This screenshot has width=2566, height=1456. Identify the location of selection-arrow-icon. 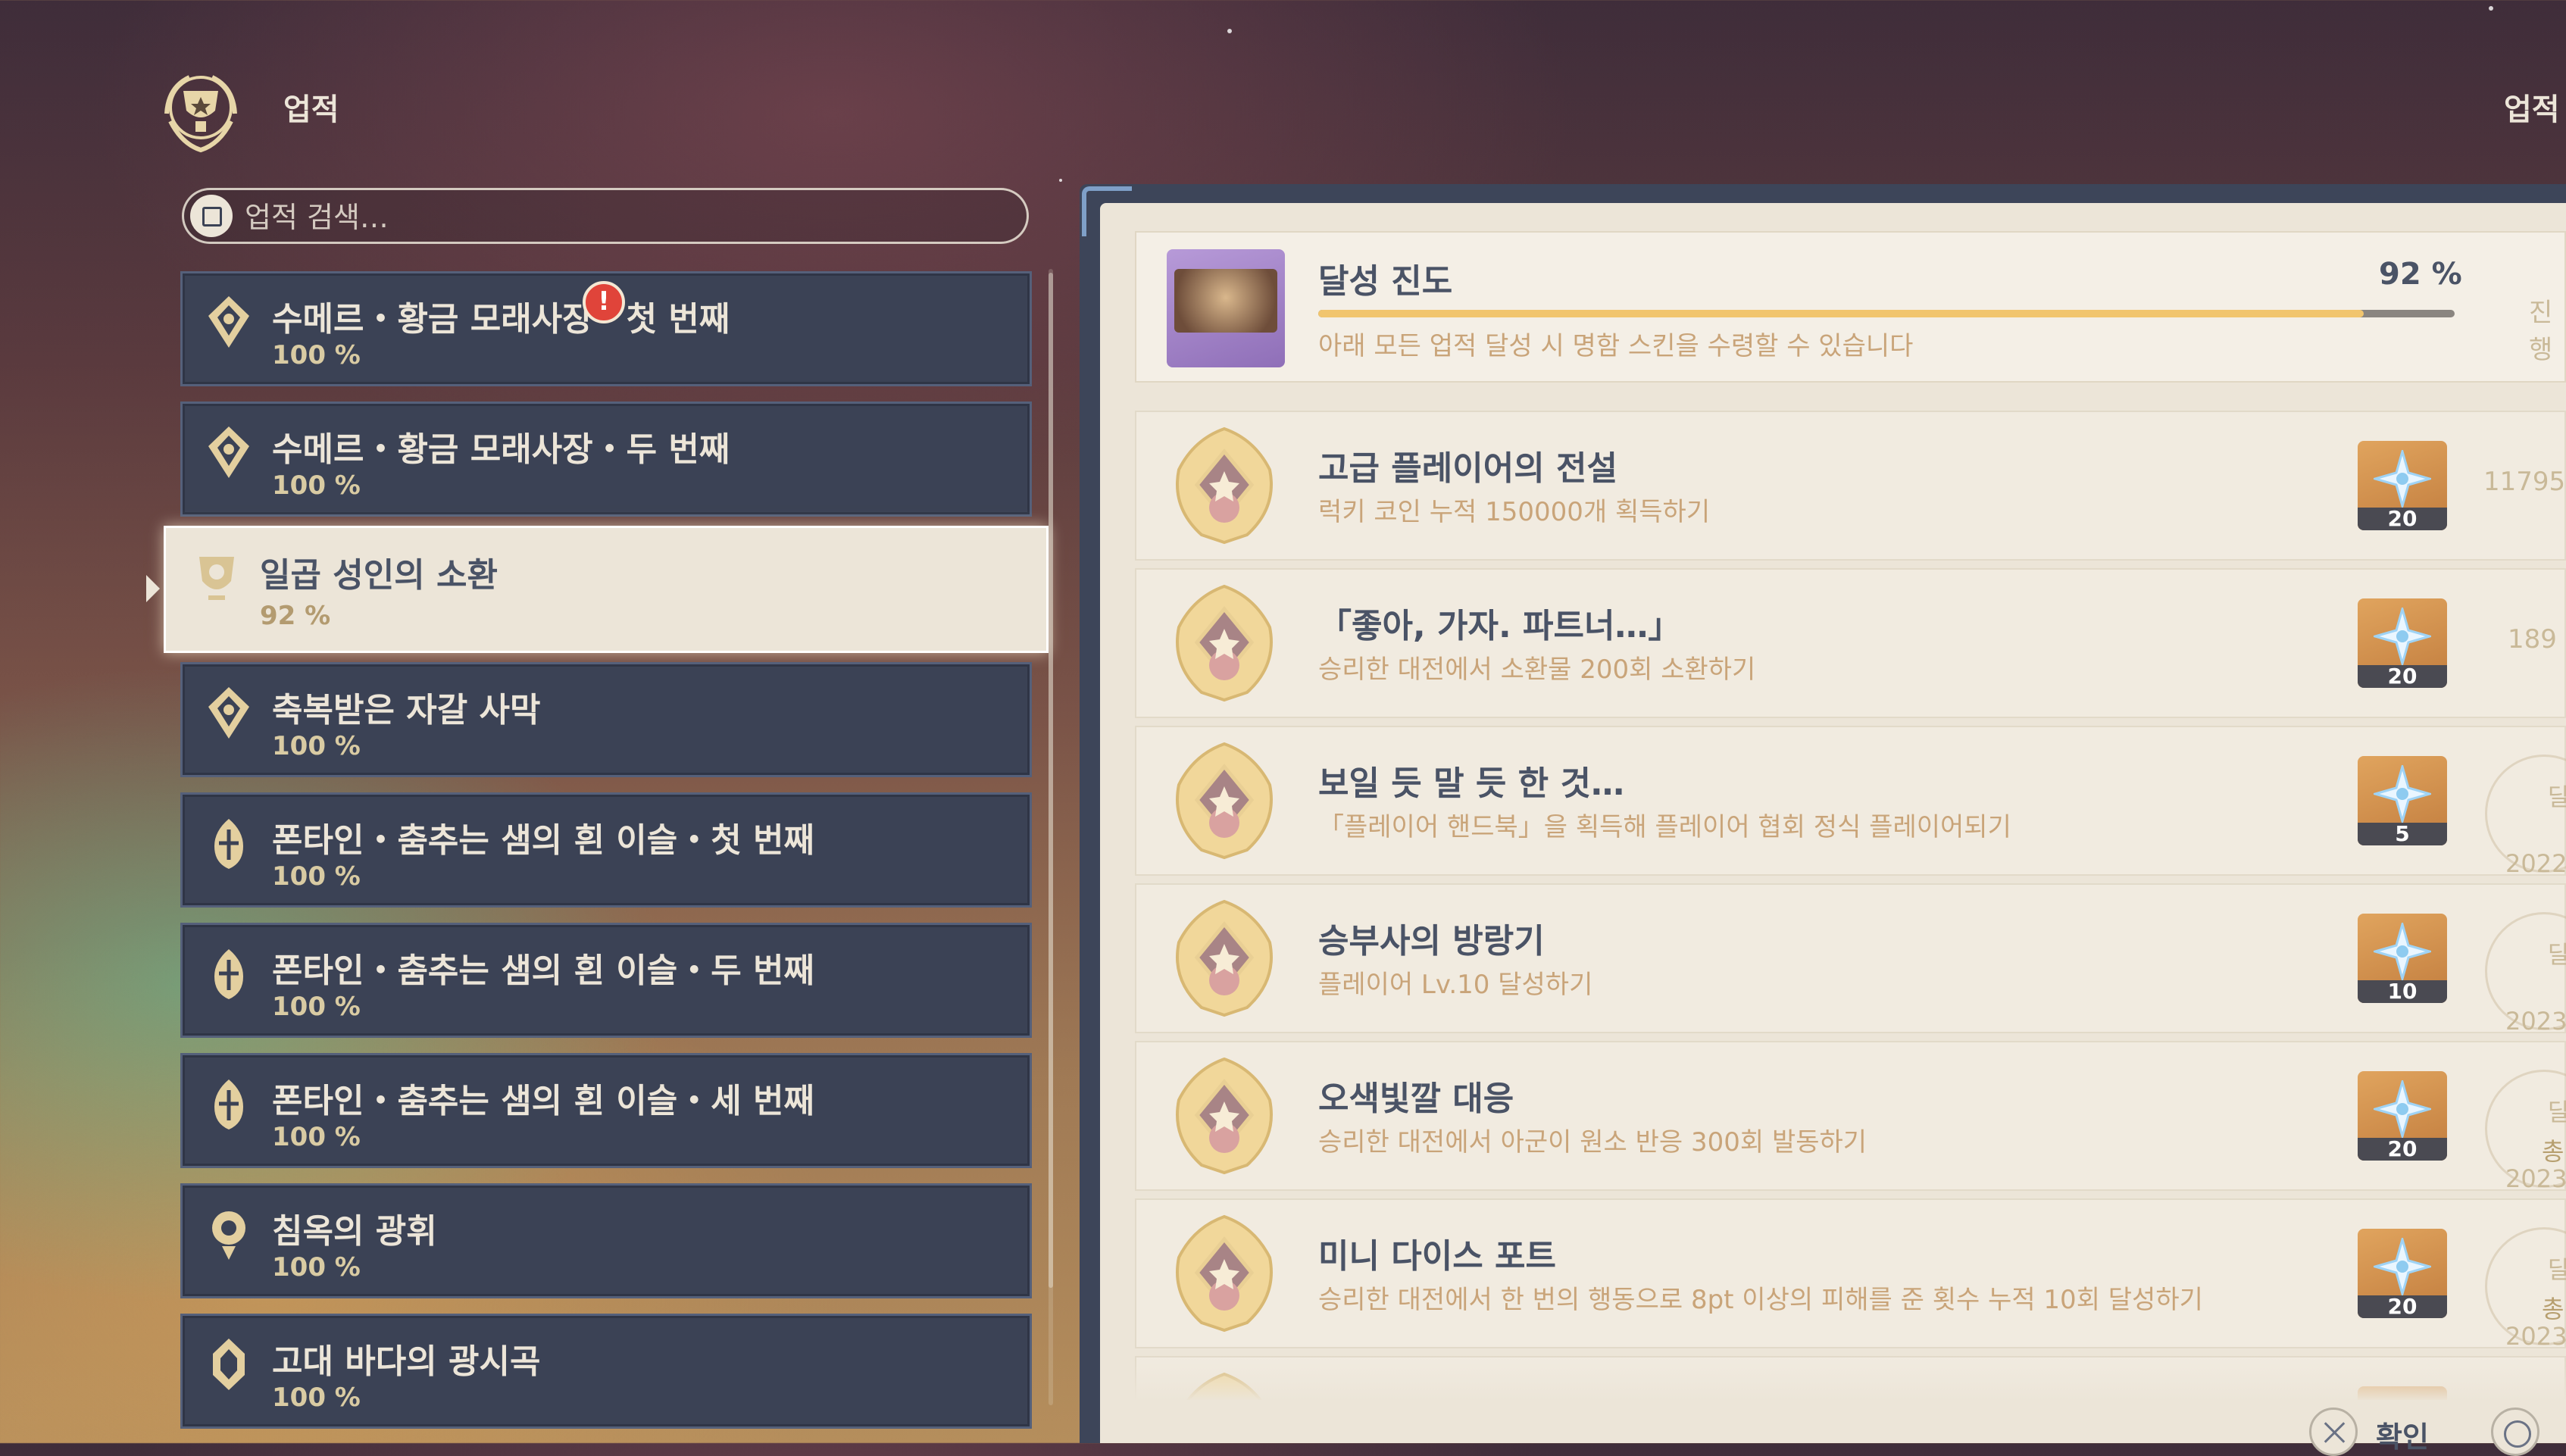
(153, 588).